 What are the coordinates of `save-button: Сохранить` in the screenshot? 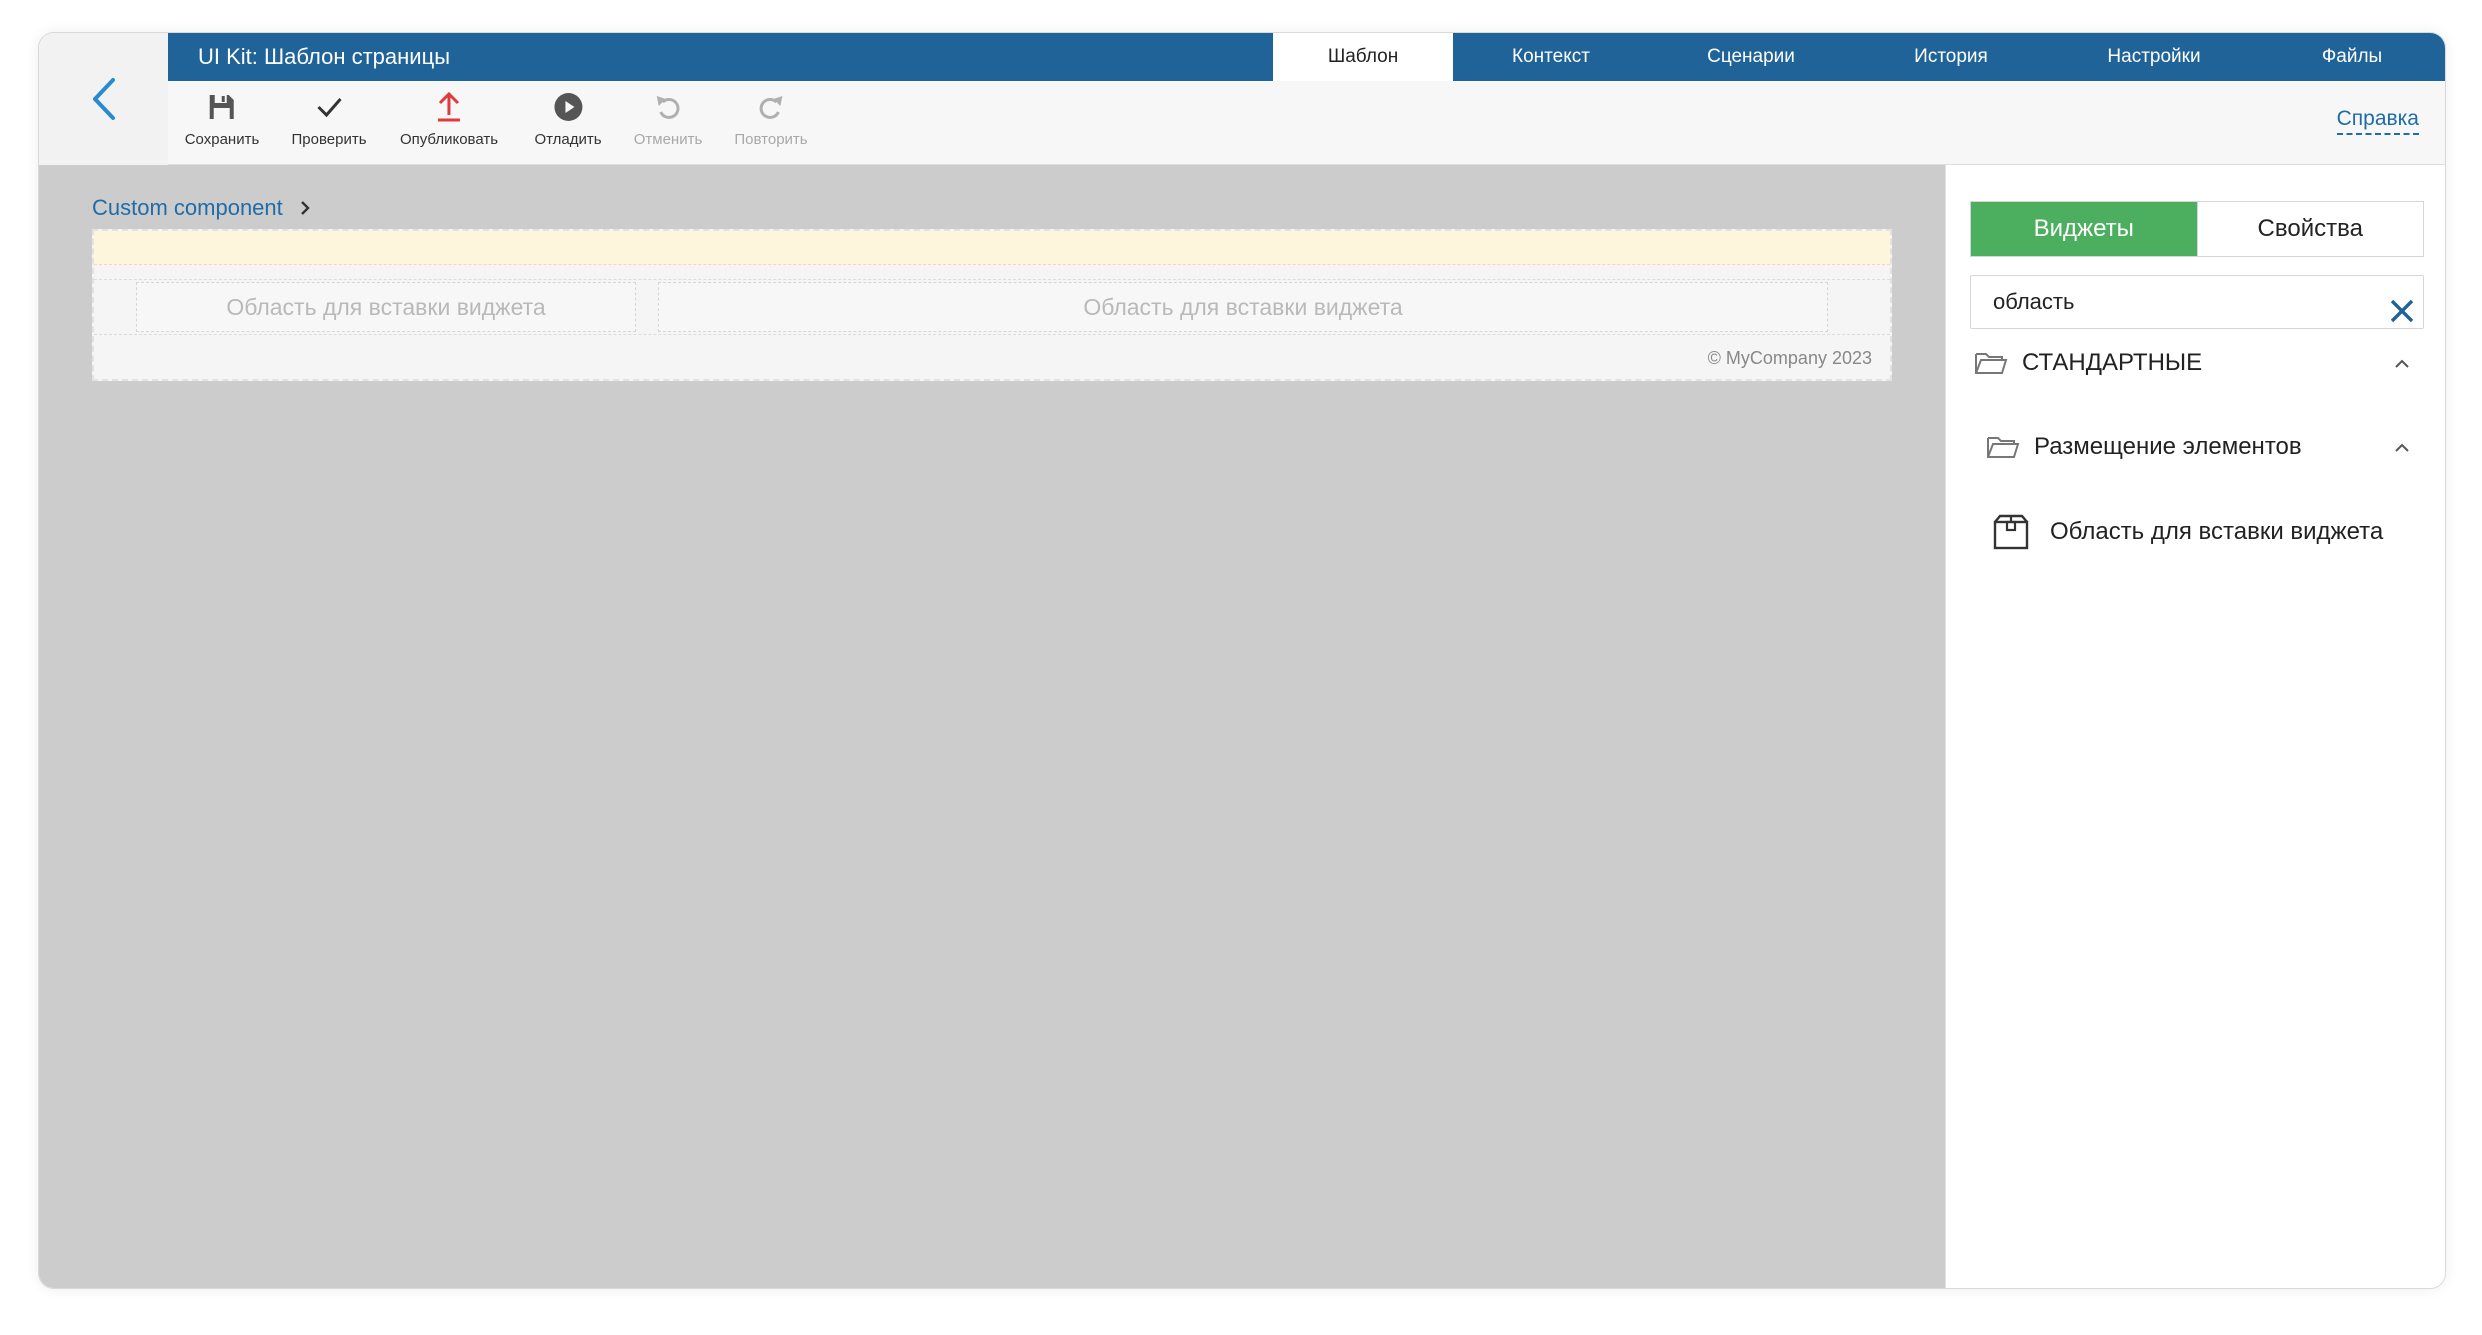 It's located at (222, 118).